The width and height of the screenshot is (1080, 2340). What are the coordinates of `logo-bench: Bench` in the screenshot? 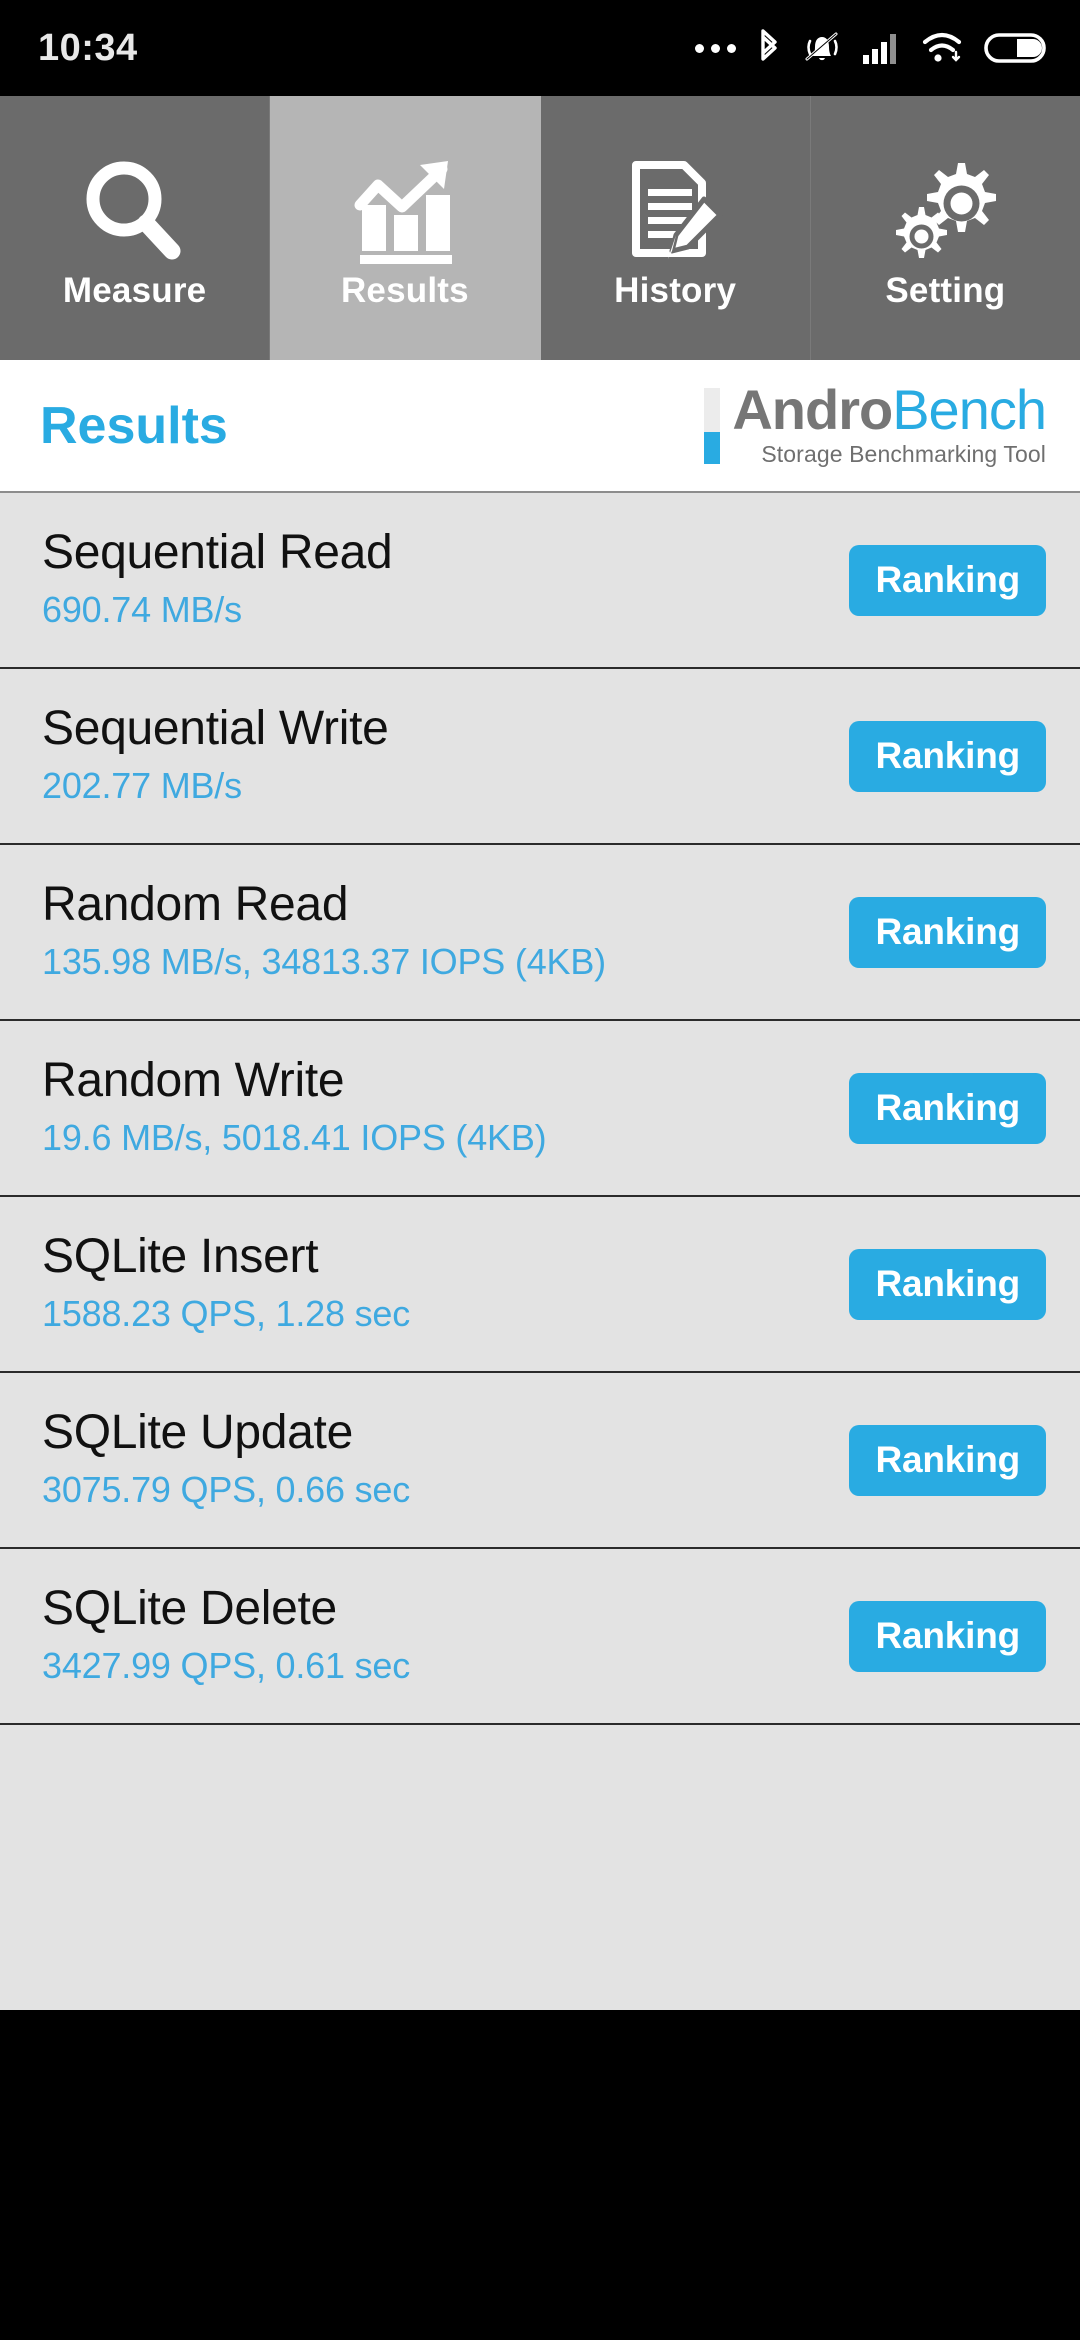 It's located at (969, 410).